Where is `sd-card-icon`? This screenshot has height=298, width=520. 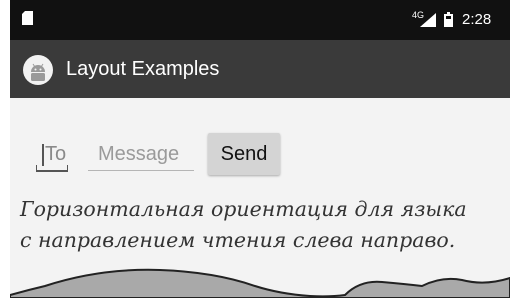 sd-card-icon is located at coordinates (27, 18).